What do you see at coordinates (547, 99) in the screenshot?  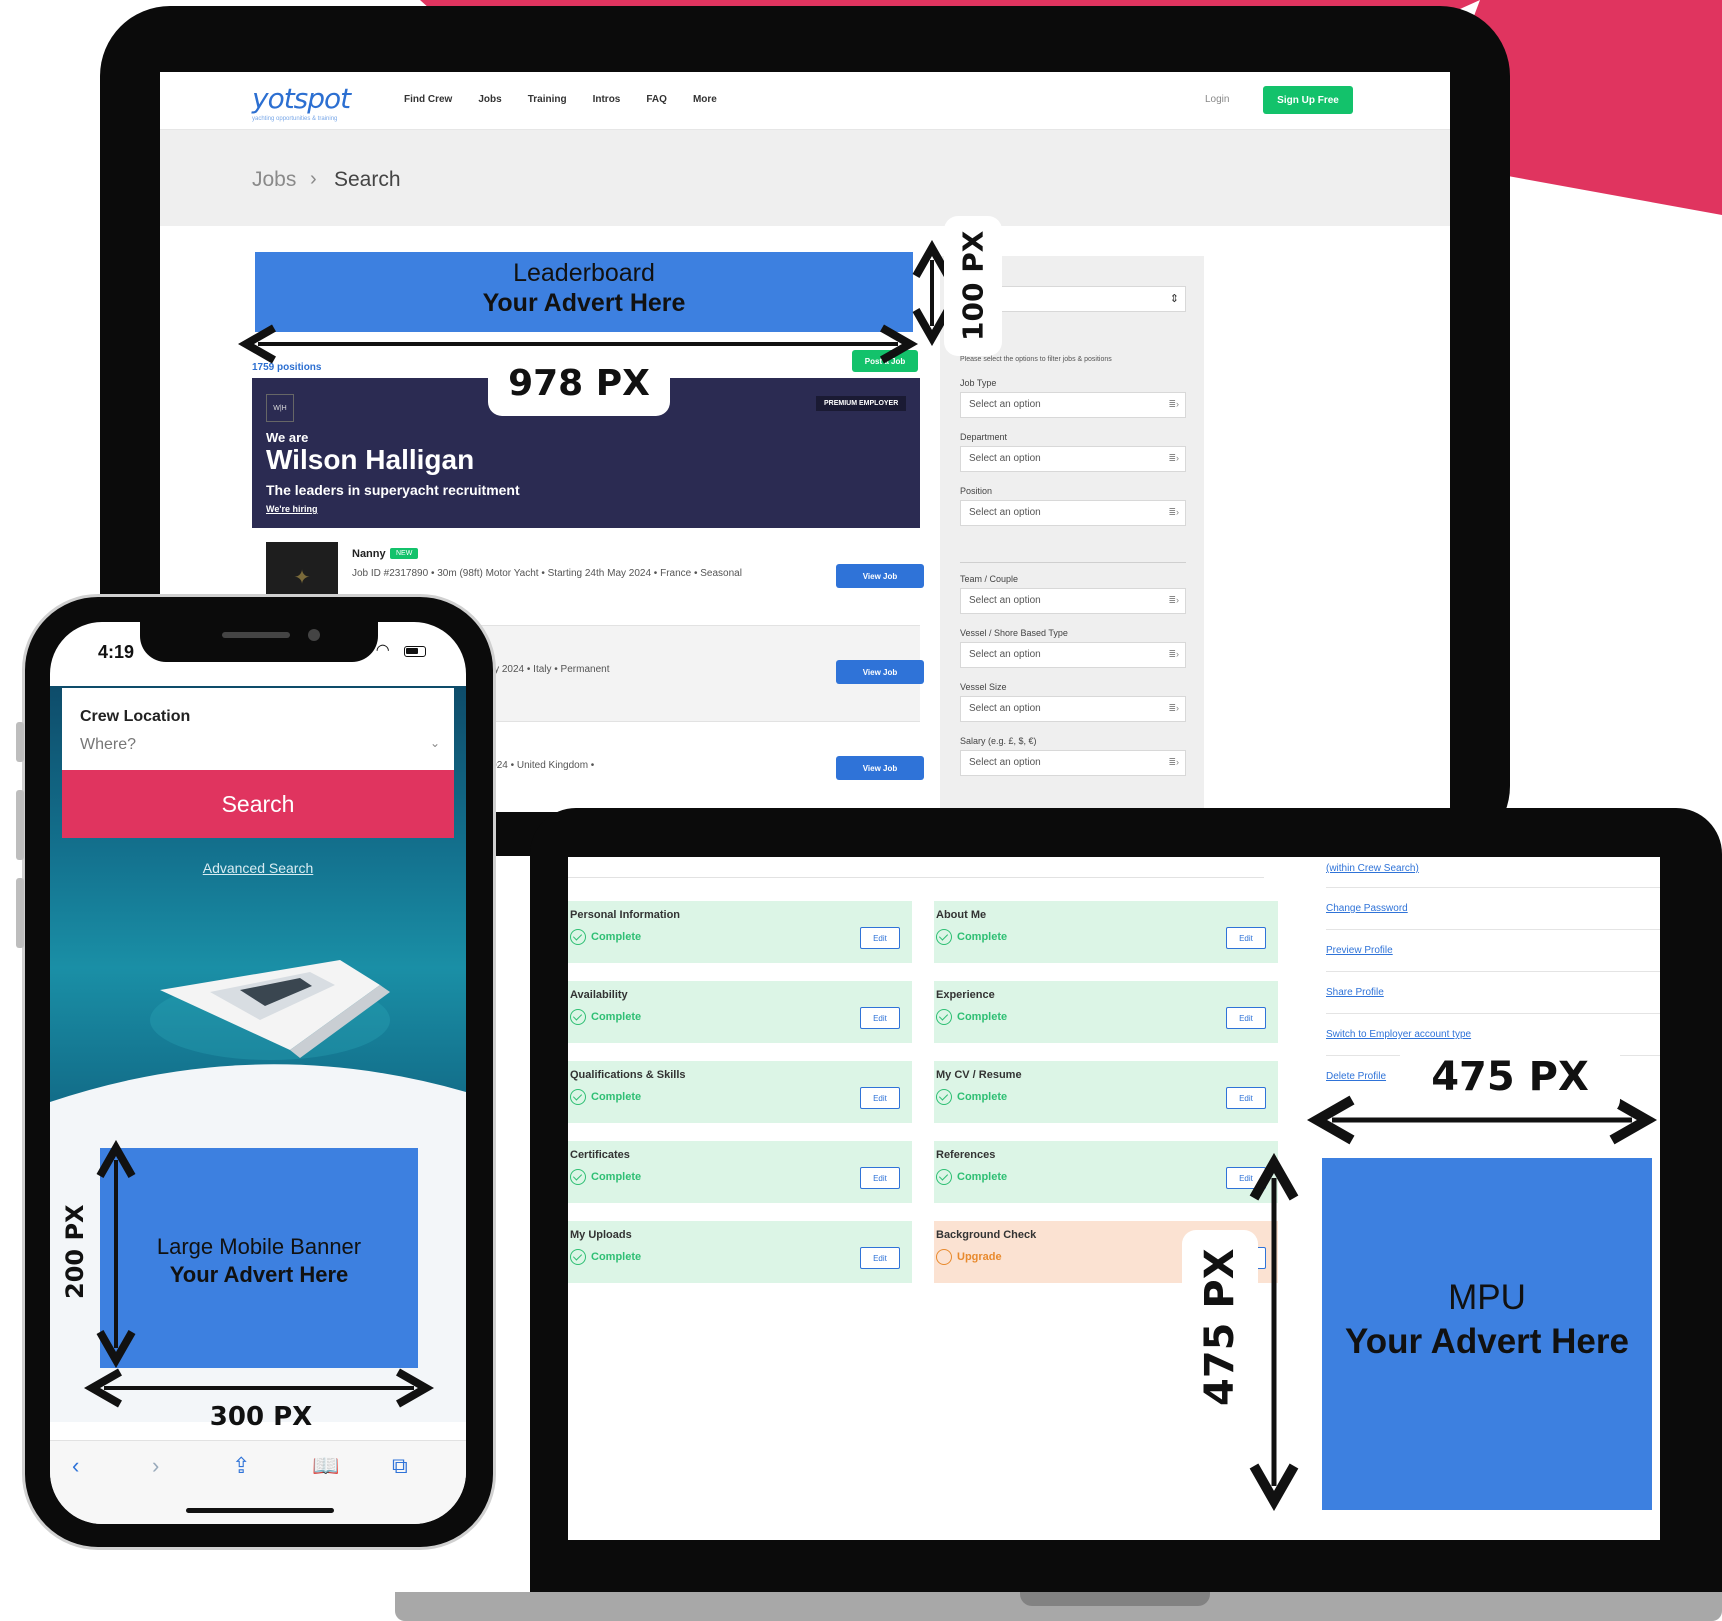 I see `nav-training: Training` at bounding box center [547, 99].